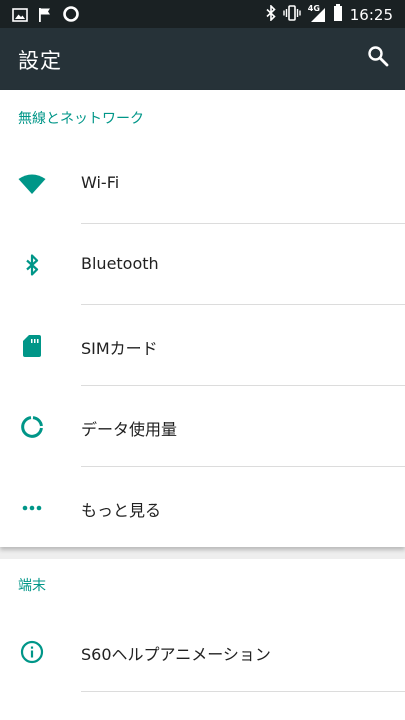  I want to click on settings-item-more: もっと見る, so click(202, 507).